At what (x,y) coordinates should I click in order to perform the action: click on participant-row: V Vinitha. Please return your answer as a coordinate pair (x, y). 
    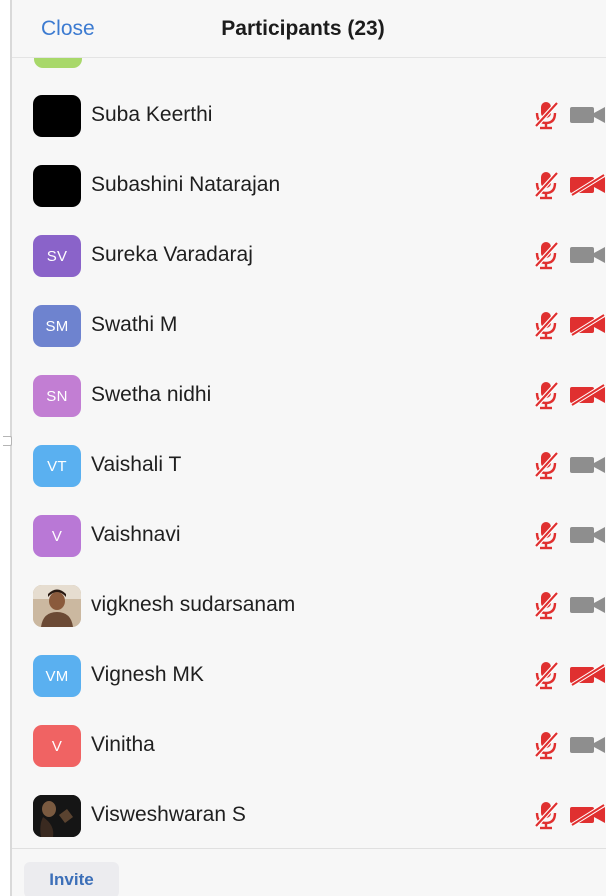
    Looking at the image, I should click on (309, 745).